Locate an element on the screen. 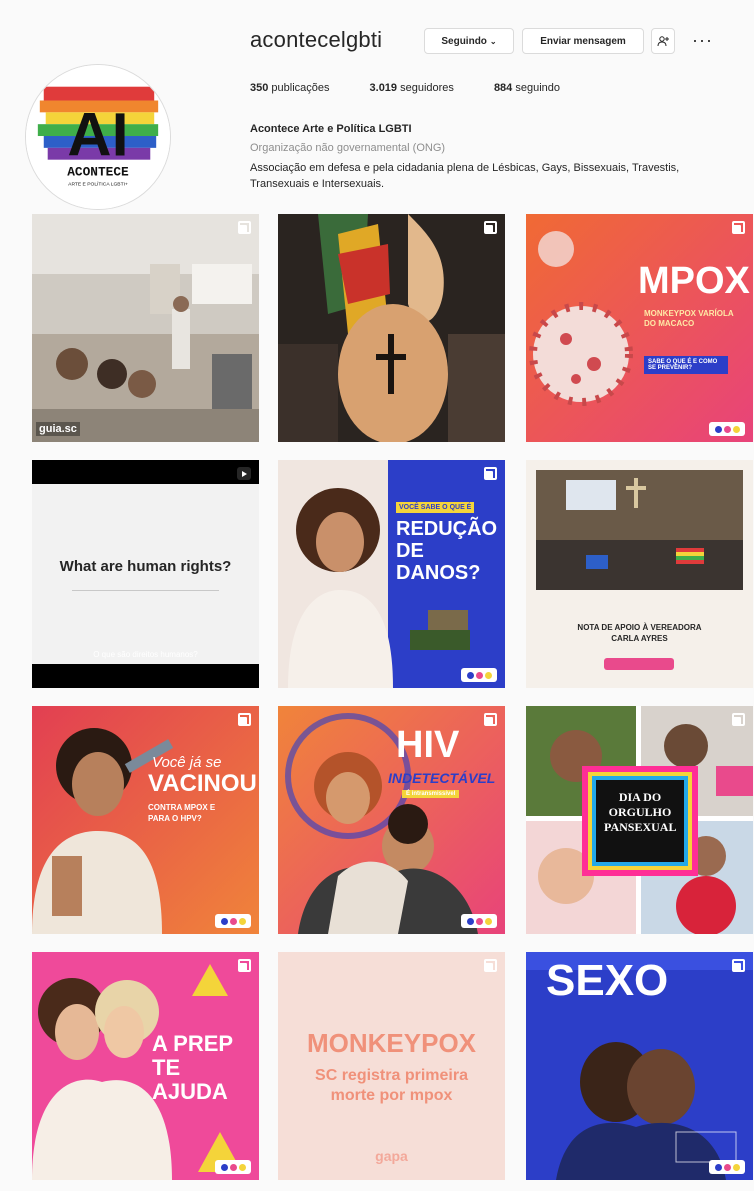  profile-category: Organização não governamental (ONG) is located at coordinates (348, 148).